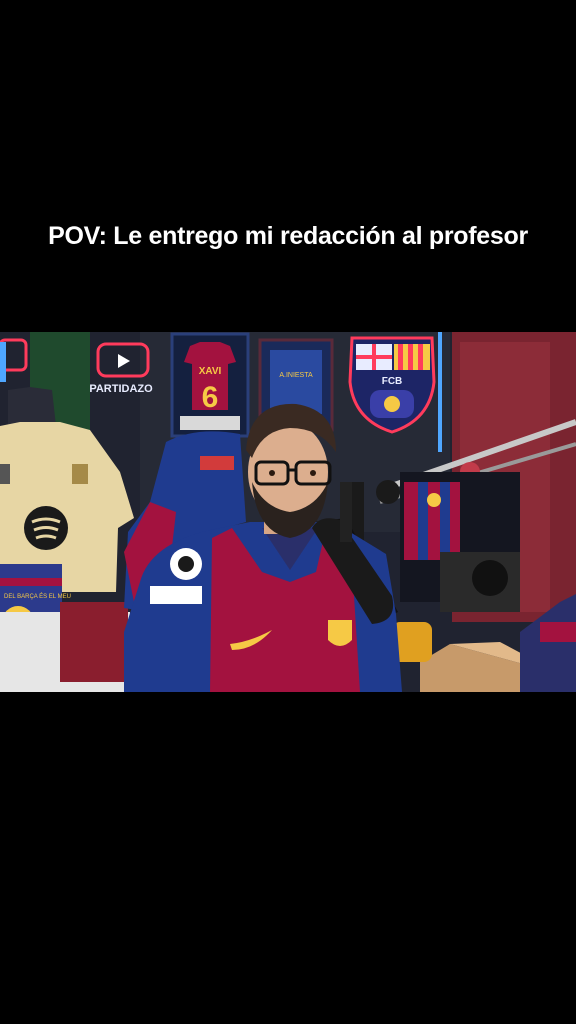 The image size is (576, 1024). I want to click on desk-device, so click(94, 642).